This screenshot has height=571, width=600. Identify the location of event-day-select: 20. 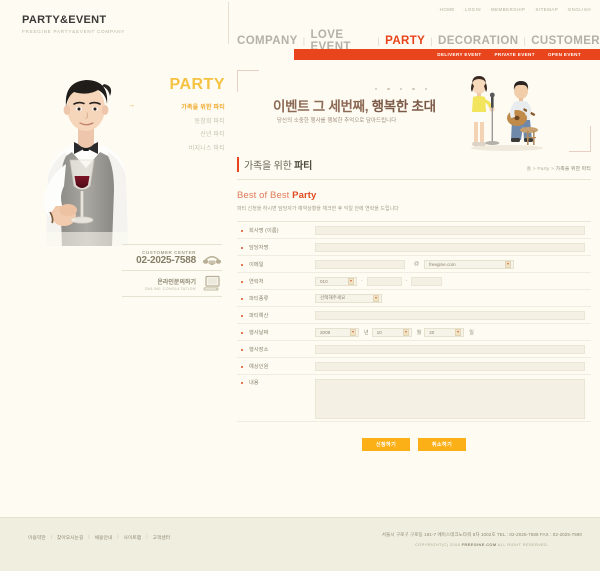
(444, 332).